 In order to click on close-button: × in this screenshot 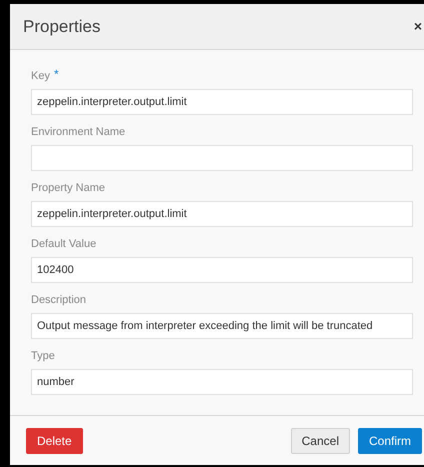, I will do `click(418, 26)`.